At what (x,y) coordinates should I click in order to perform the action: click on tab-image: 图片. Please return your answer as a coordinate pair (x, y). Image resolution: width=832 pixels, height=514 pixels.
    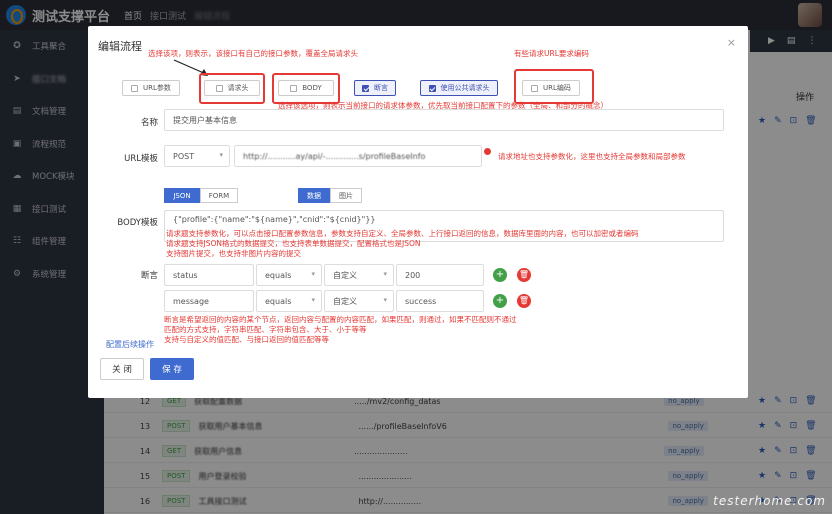
    Looking at the image, I should click on (346, 195).